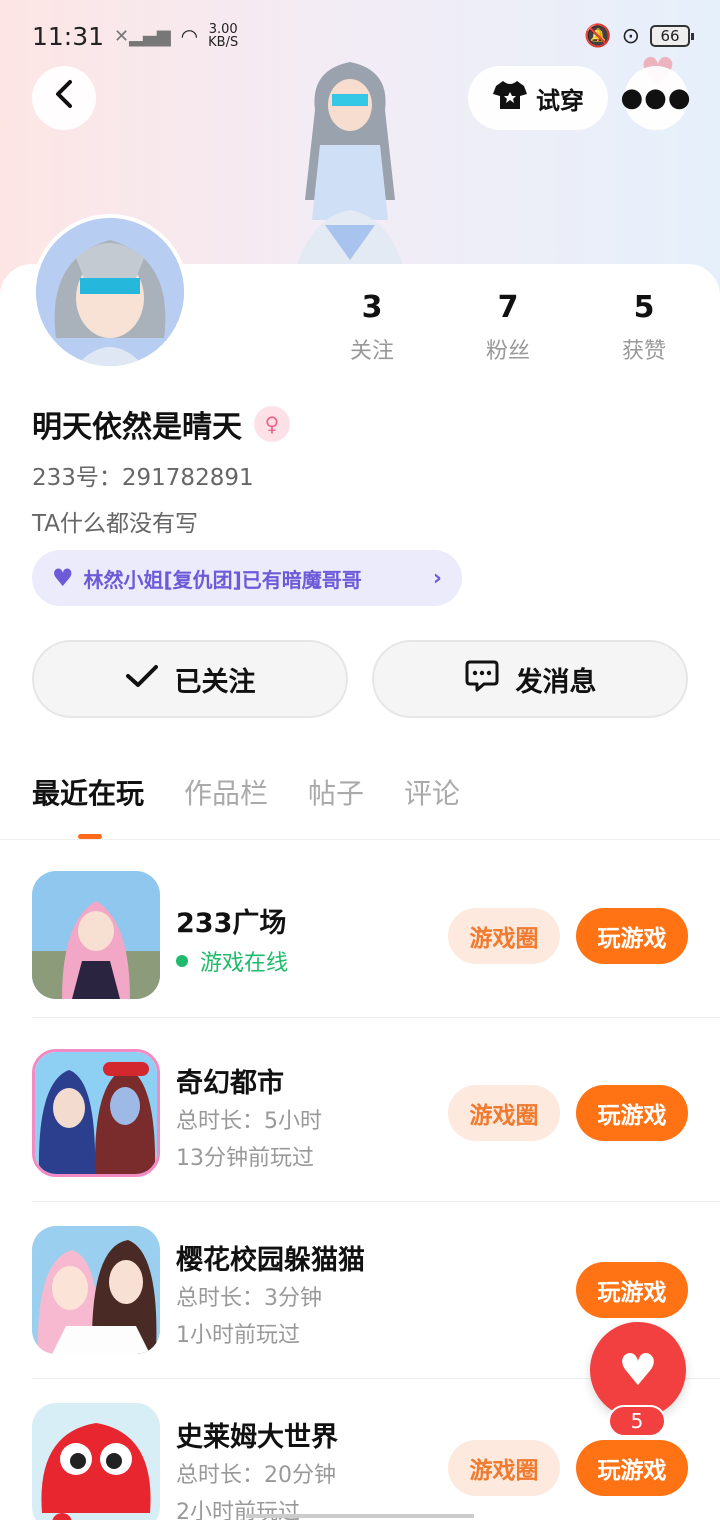 This screenshot has width=720, height=1520. What do you see at coordinates (63, 578) in the screenshot?
I see `purple-heart-icon: ♥` at bounding box center [63, 578].